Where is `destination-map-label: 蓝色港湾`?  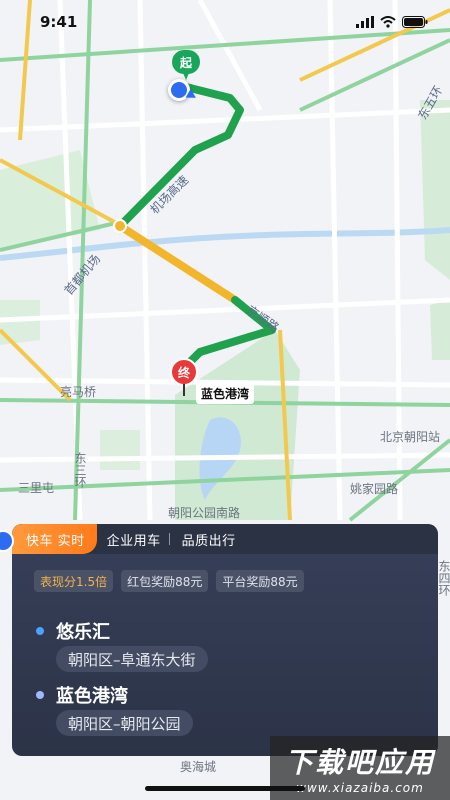
destination-map-label: 蓝色港湾 is located at coordinates (225, 393).